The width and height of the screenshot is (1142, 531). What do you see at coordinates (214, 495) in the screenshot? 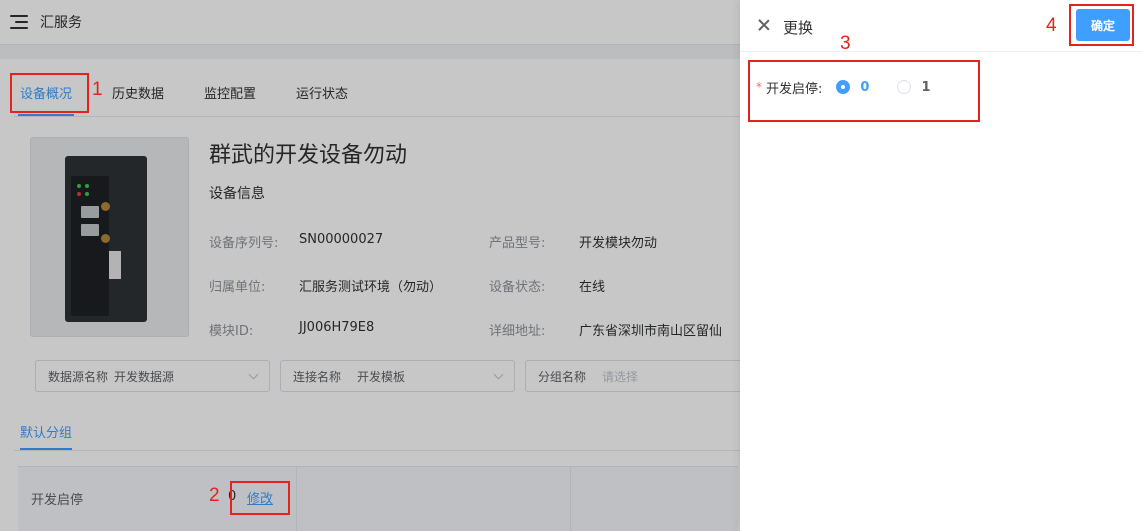
I see `annotation-number-2: 2` at bounding box center [214, 495].